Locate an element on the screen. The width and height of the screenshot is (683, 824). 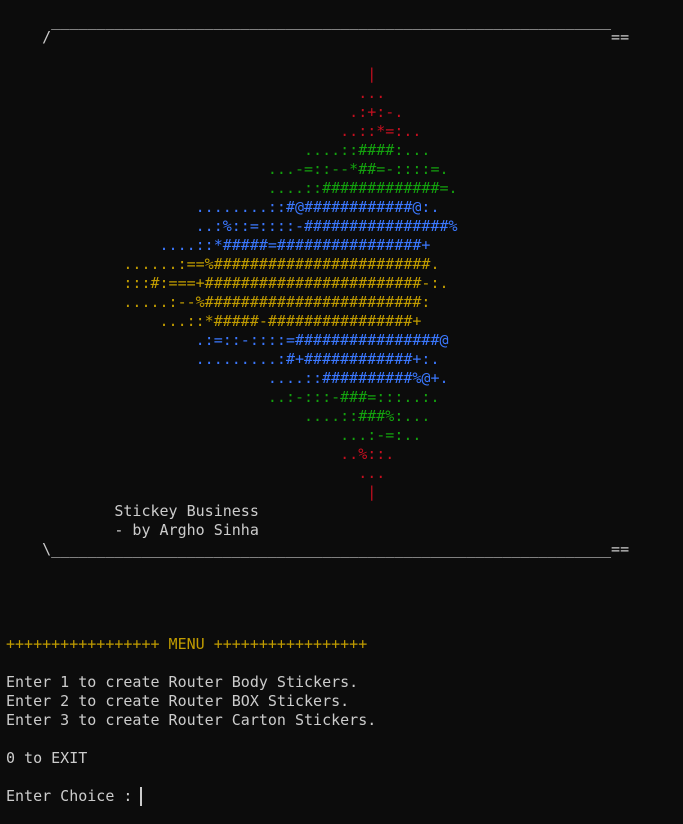
art-line: .........:#+############+:. is located at coordinates (223, 359).